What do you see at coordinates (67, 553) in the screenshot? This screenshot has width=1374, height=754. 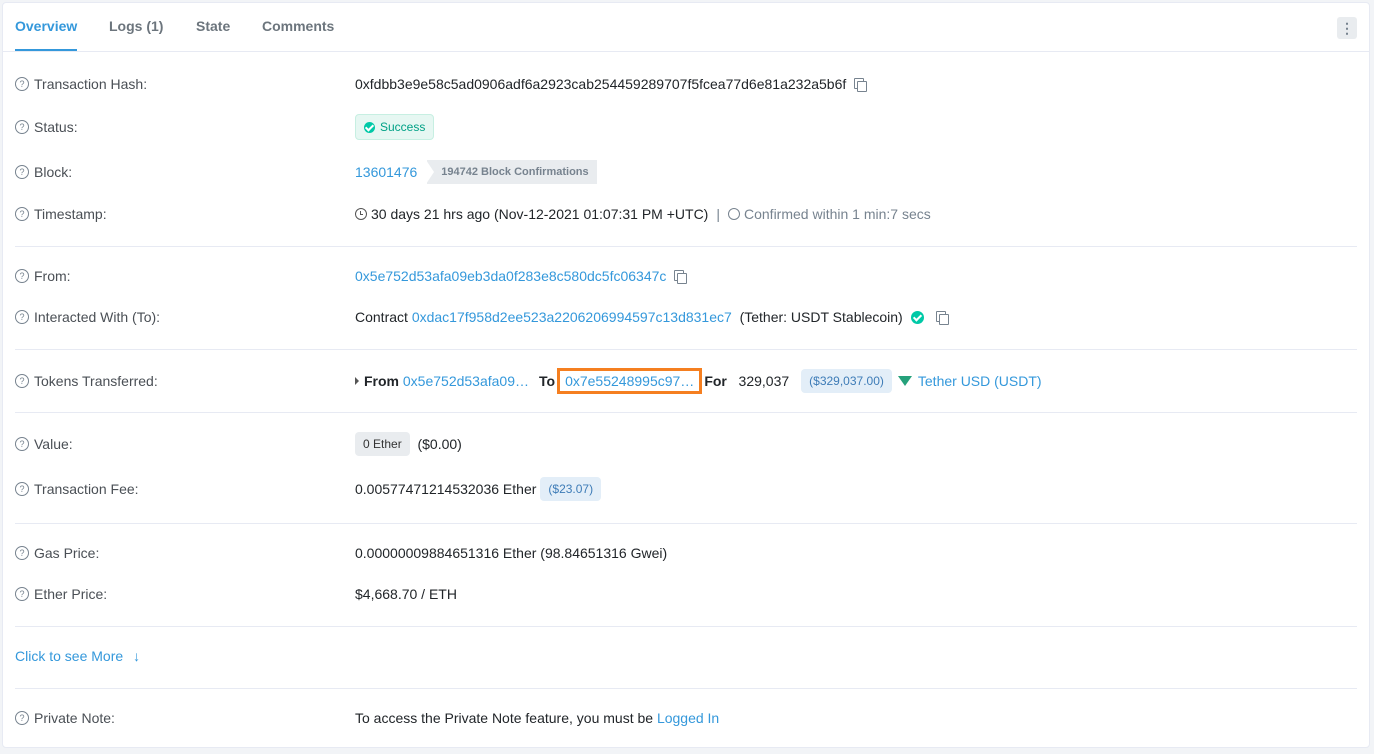 I see `label-gas-price: Gas Price:` at bounding box center [67, 553].